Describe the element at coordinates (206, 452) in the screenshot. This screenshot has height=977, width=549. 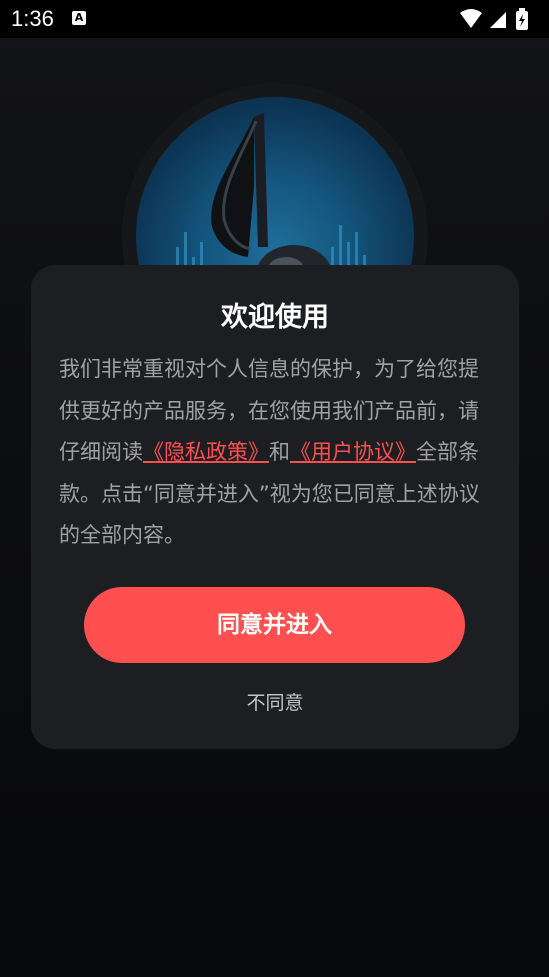
I see `privacy-policy-link: 《隐私政策》` at that location.